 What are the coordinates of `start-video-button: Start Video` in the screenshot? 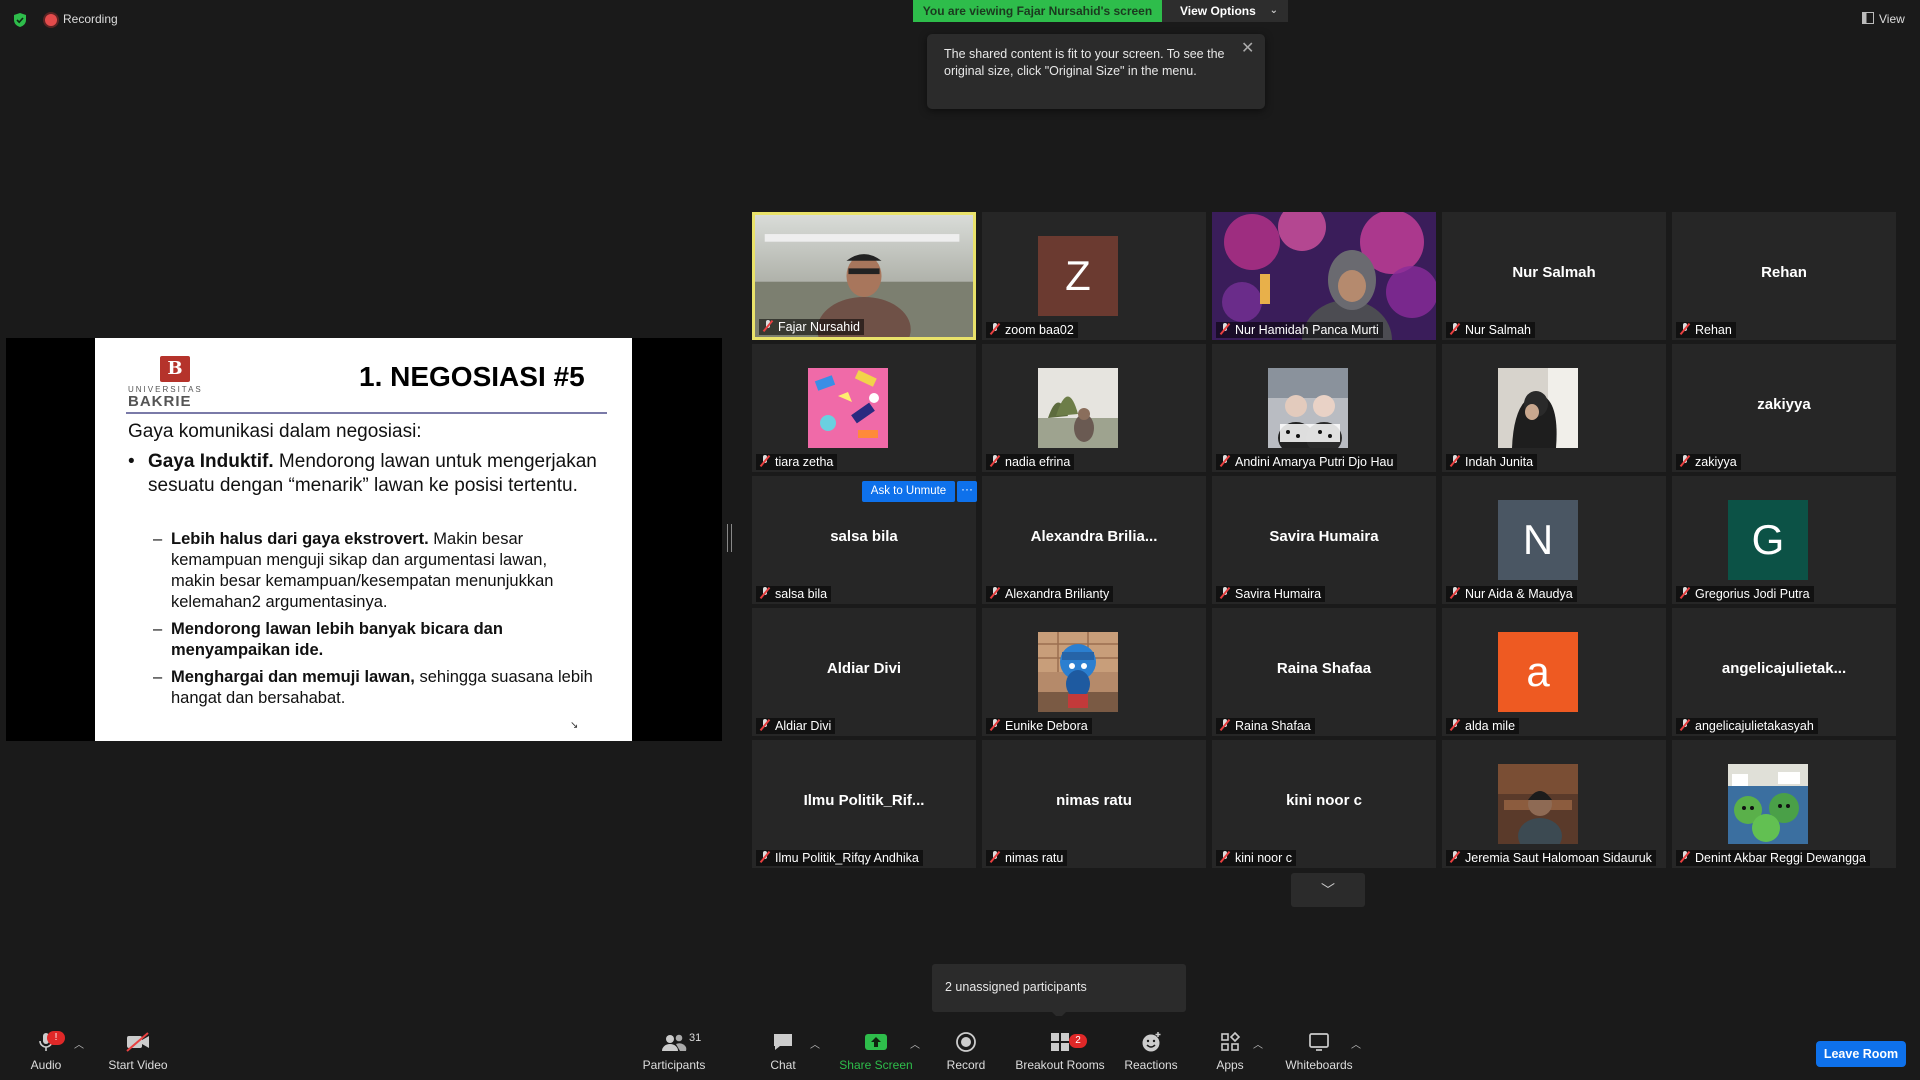 It's located at (138, 1051).